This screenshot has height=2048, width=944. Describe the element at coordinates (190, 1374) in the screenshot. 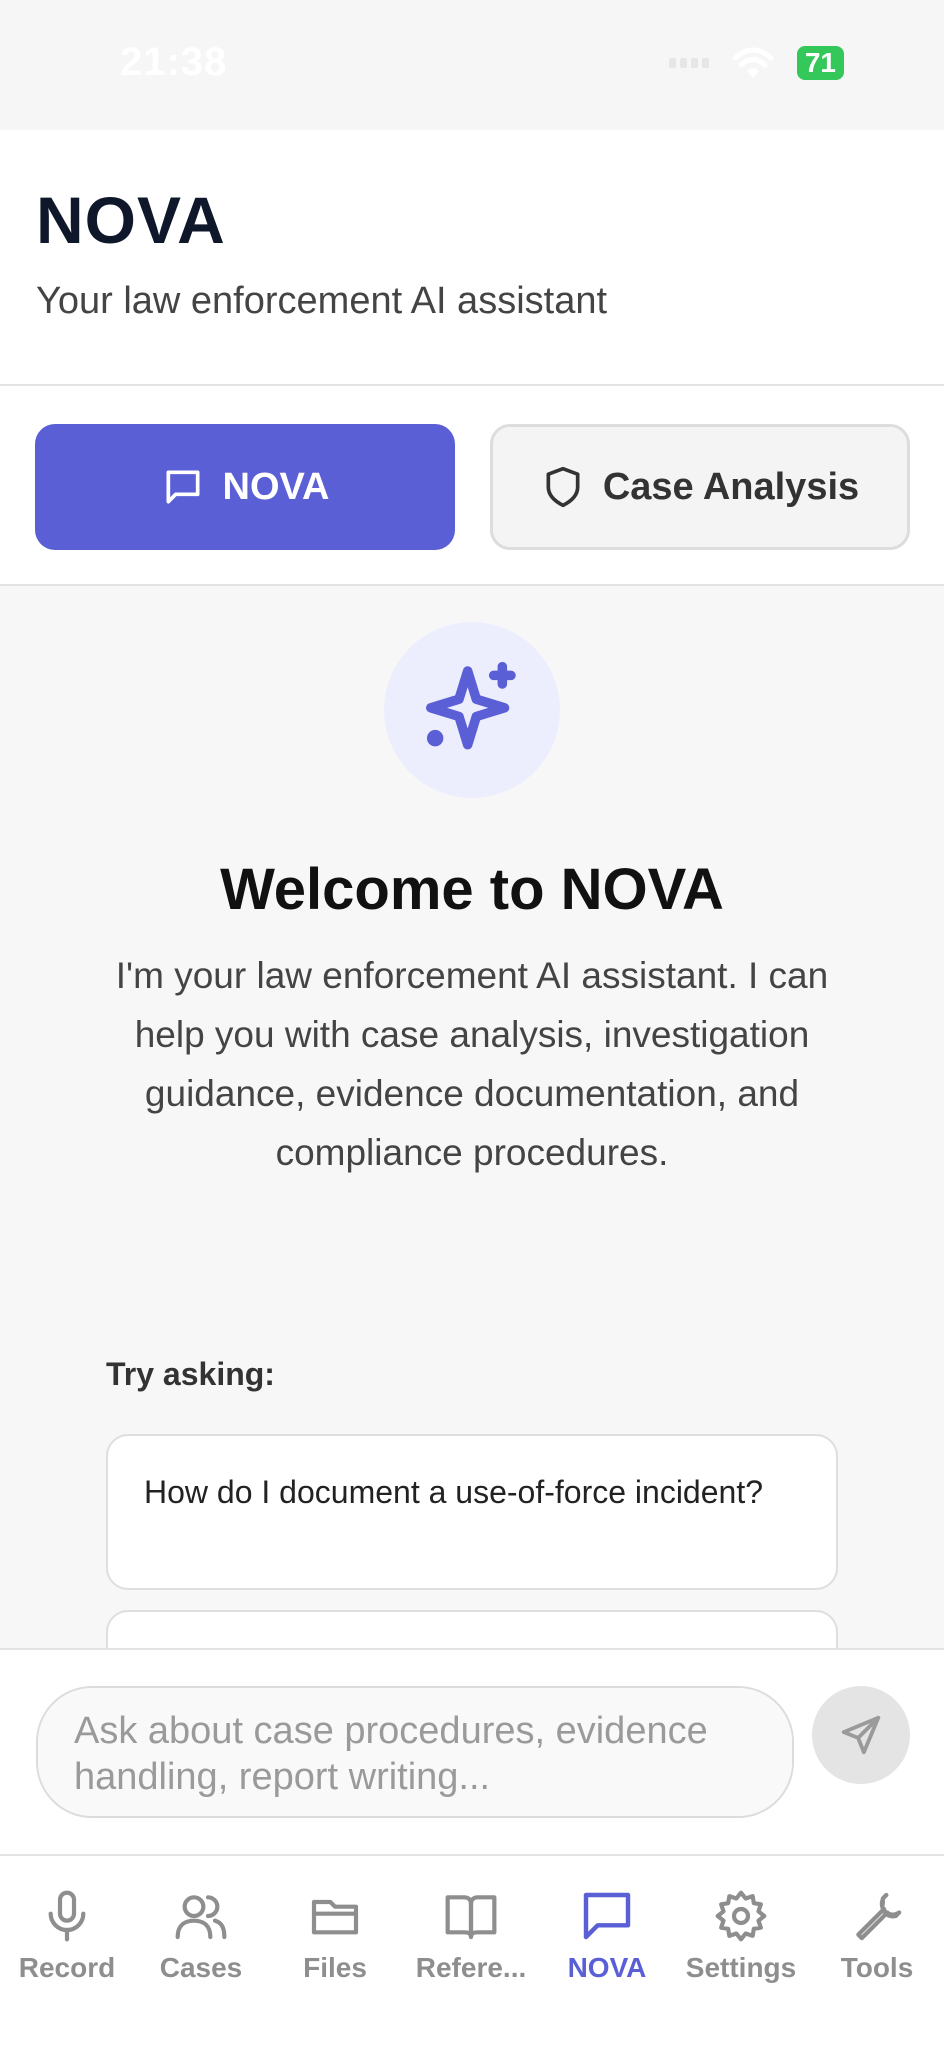

I see `suggestions-label: Try asking:` at that location.